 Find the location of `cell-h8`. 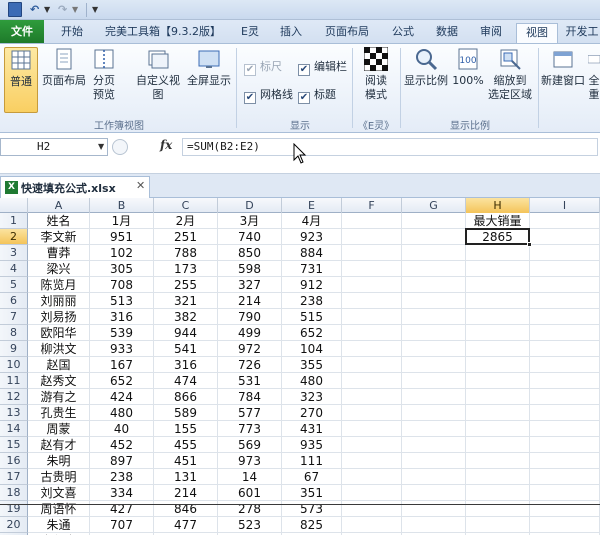

cell-h8 is located at coordinates (498, 333).